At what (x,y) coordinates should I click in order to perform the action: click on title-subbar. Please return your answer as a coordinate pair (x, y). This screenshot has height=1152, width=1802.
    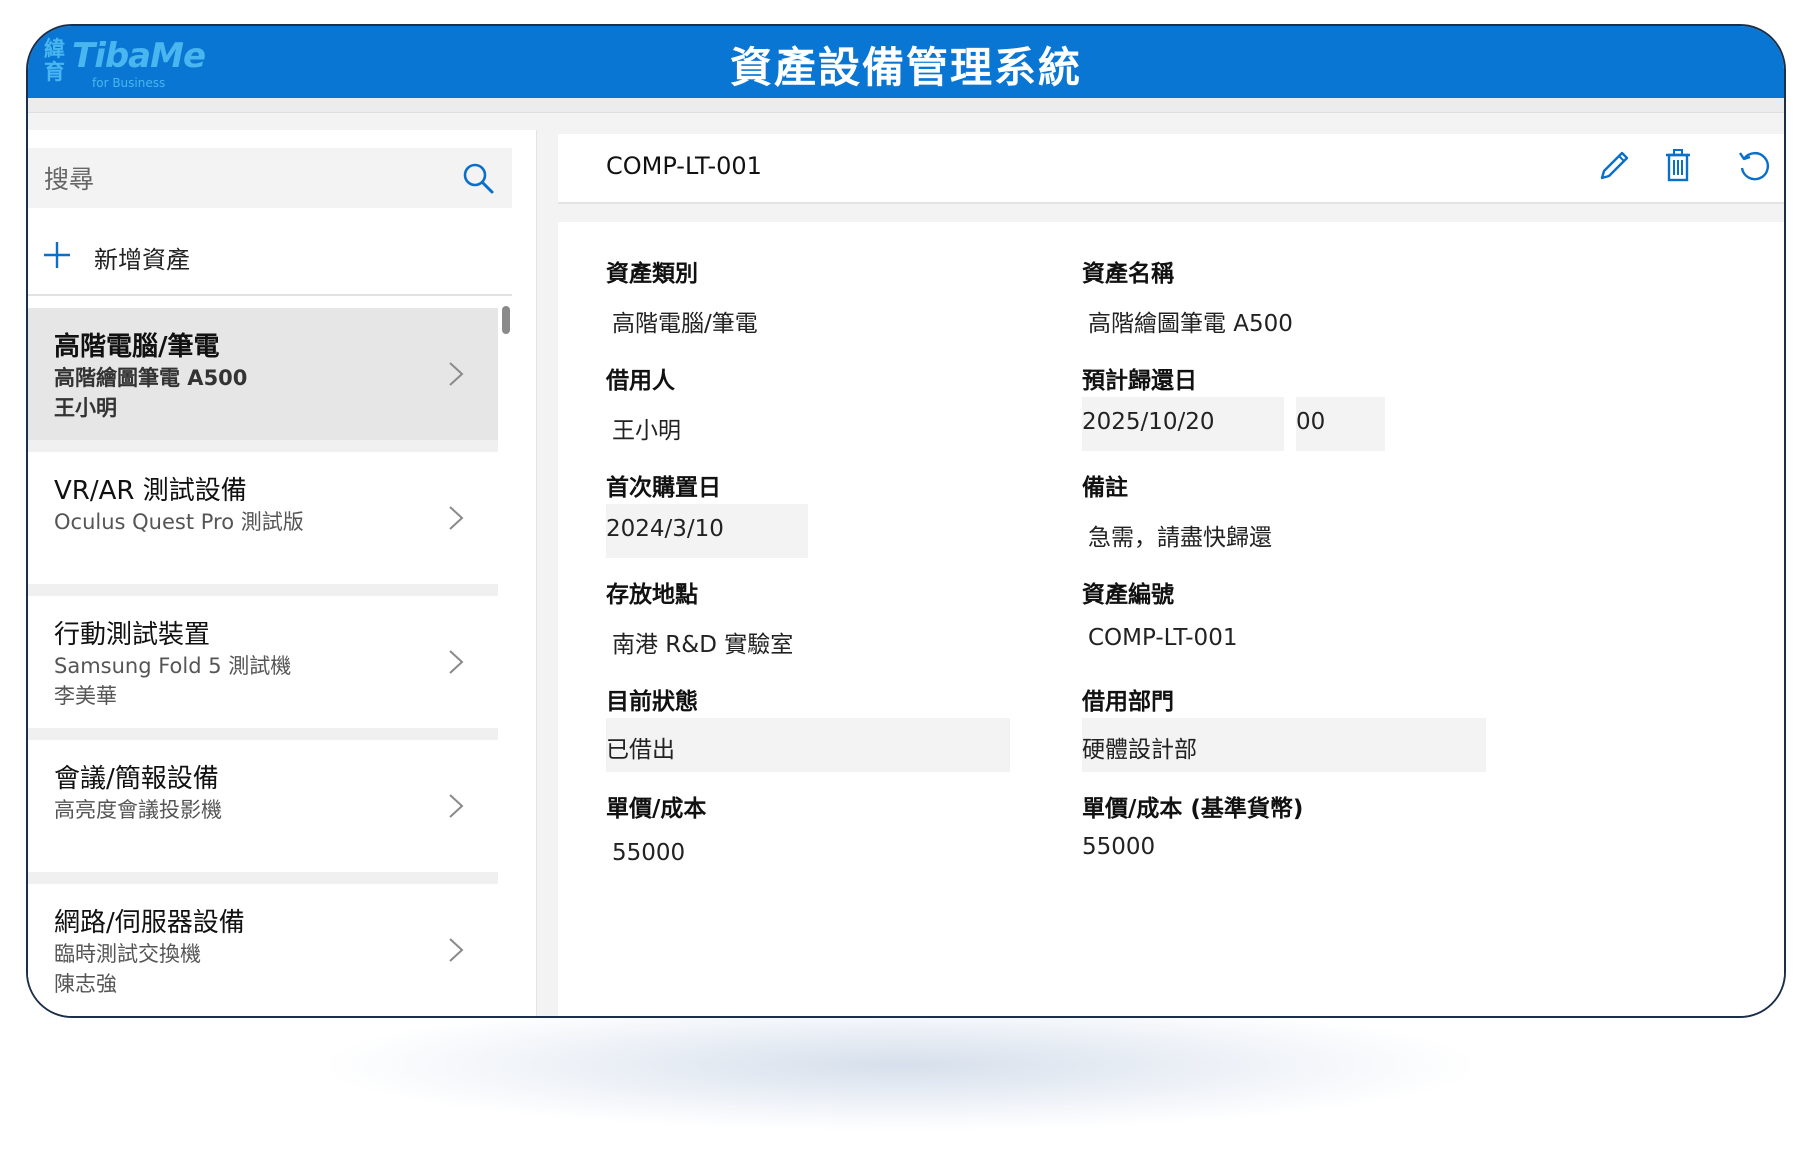
    Looking at the image, I should click on (906, 105).